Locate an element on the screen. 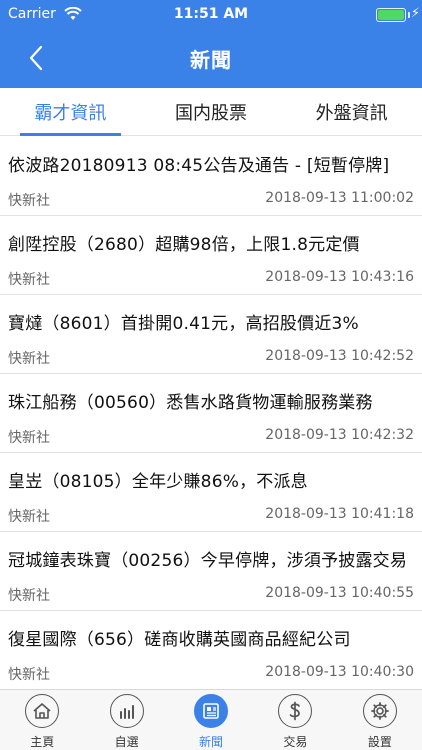 The width and height of the screenshot is (422, 750). status-bar: Carrier 11:51 AM ⚡ is located at coordinates (211, 15).